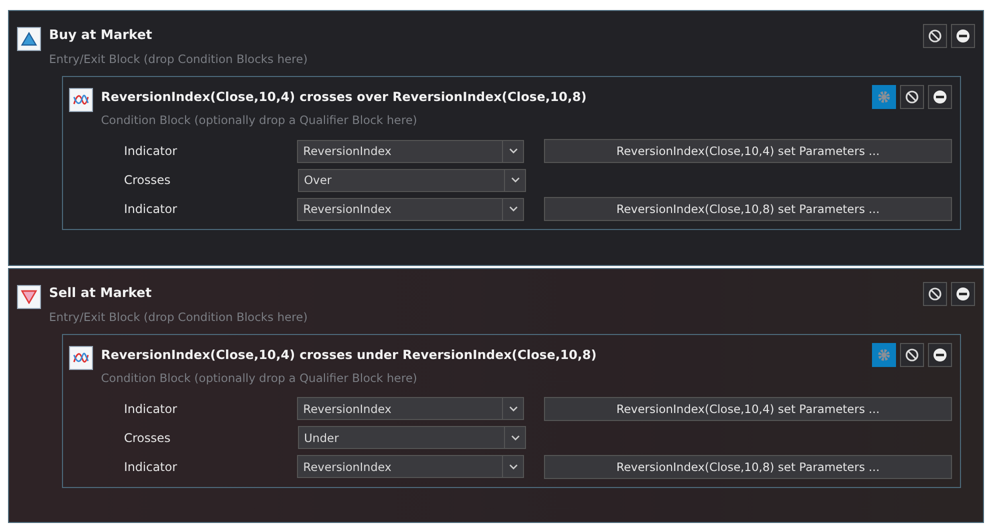  Describe the element at coordinates (100, 293) in the screenshot. I see `block-title: Sell at Market` at that location.